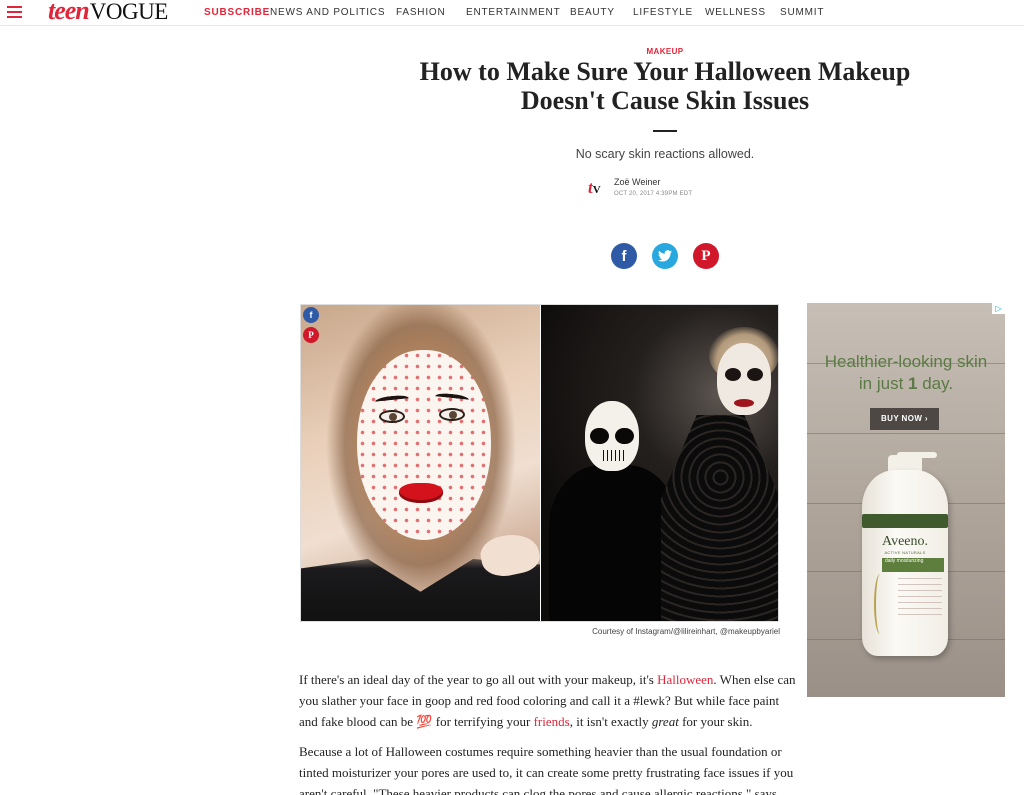  What do you see at coordinates (552, 721) in the screenshot?
I see `friends-link: friends` at bounding box center [552, 721].